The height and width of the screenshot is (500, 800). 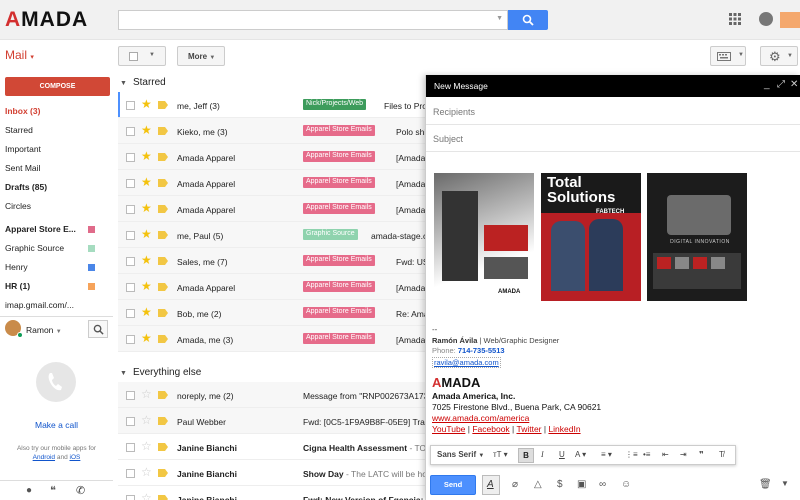 What do you see at coordinates (57, 114) in the screenshot?
I see `sidebar-item-inbox: Inbox (3)` at bounding box center [57, 114].